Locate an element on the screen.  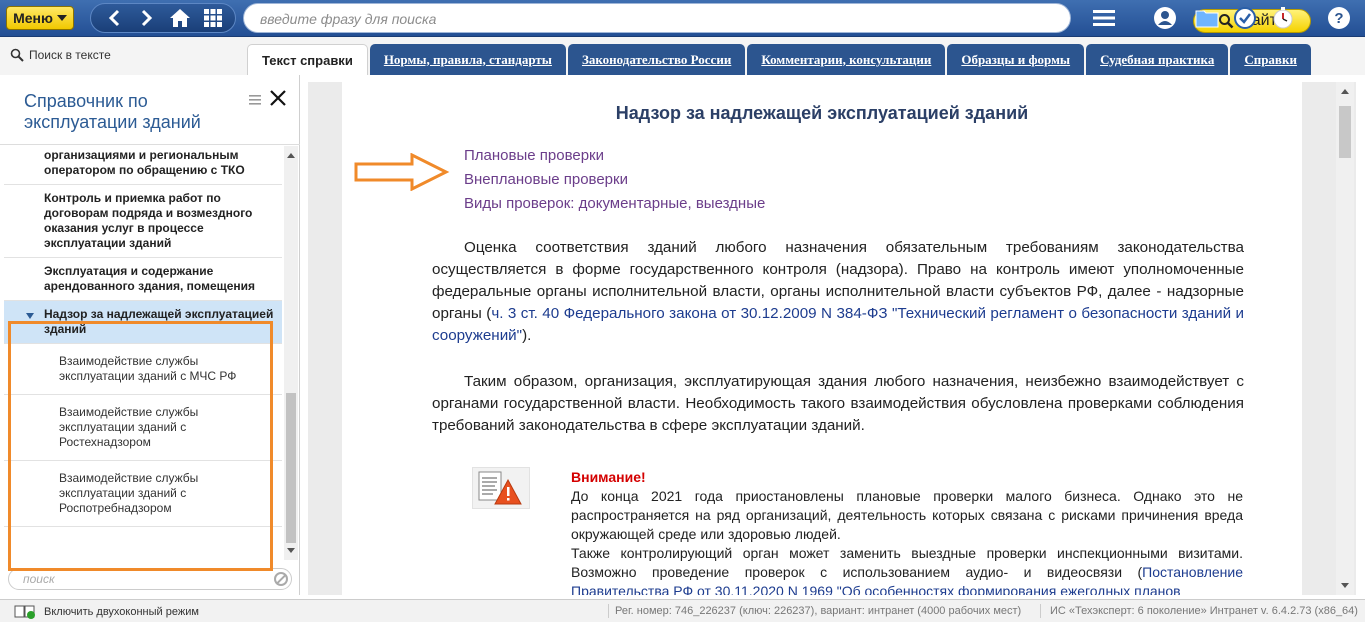
navigation-group is located at coordinates (163, 18).